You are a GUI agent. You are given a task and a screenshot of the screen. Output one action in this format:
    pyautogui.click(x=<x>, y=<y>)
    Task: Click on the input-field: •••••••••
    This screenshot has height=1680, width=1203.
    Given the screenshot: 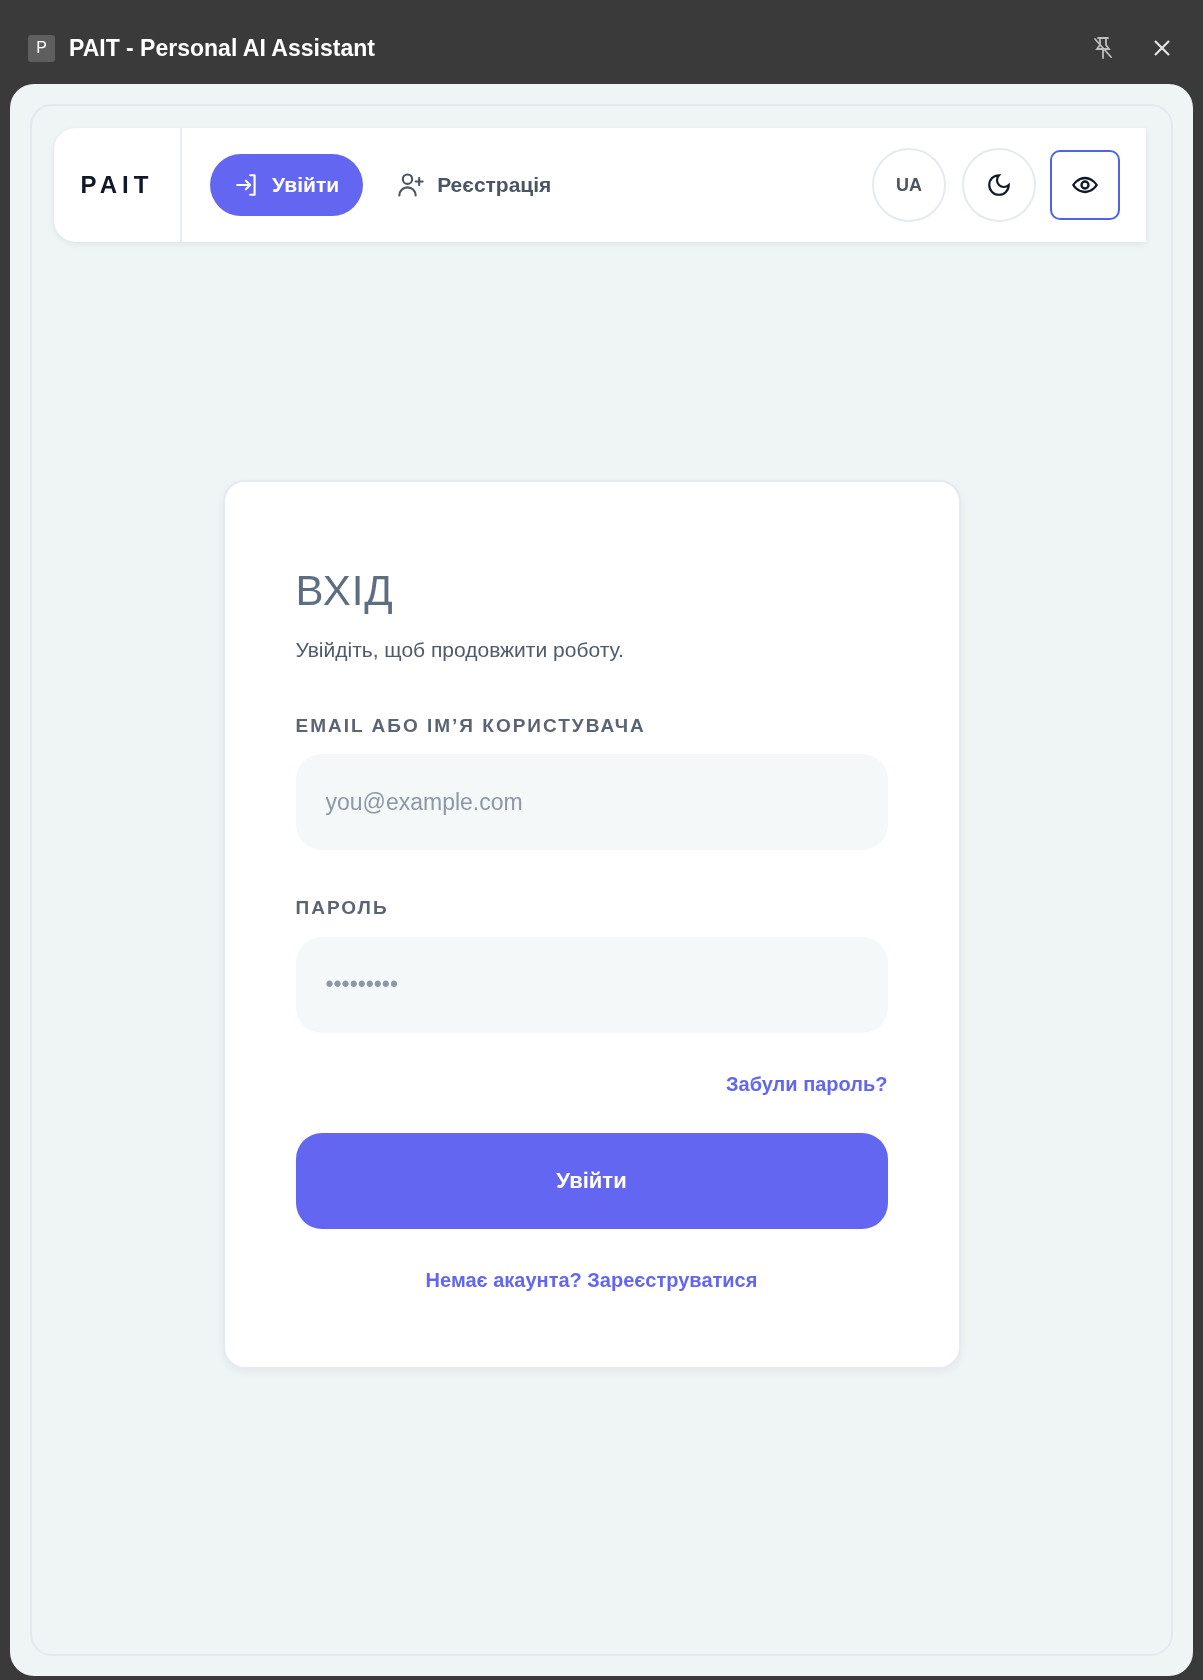 What is the action you would take?
    pyautogui.click(x=591, y=984)
    